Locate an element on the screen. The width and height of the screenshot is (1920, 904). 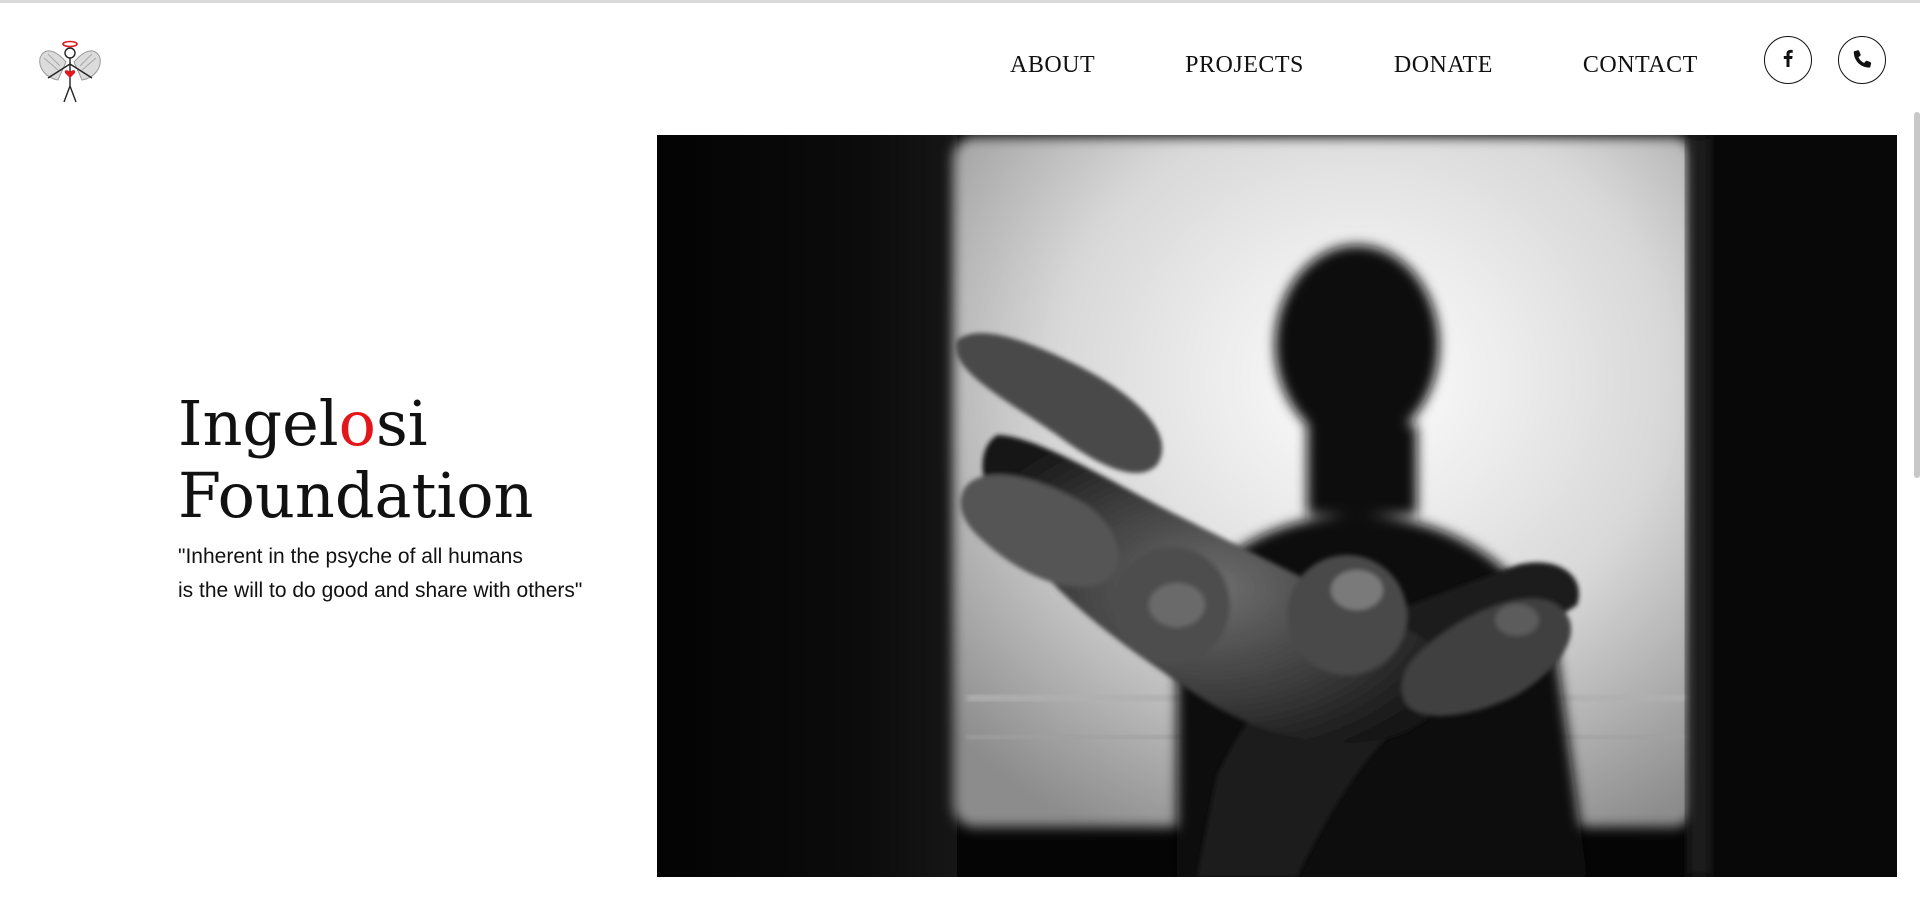
phone-button is located at coordinates (1862, 60).